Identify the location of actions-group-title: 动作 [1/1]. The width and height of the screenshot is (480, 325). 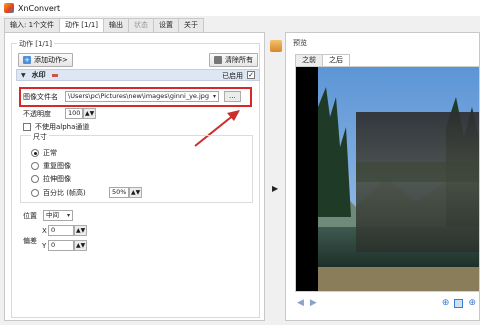
(35, 44).